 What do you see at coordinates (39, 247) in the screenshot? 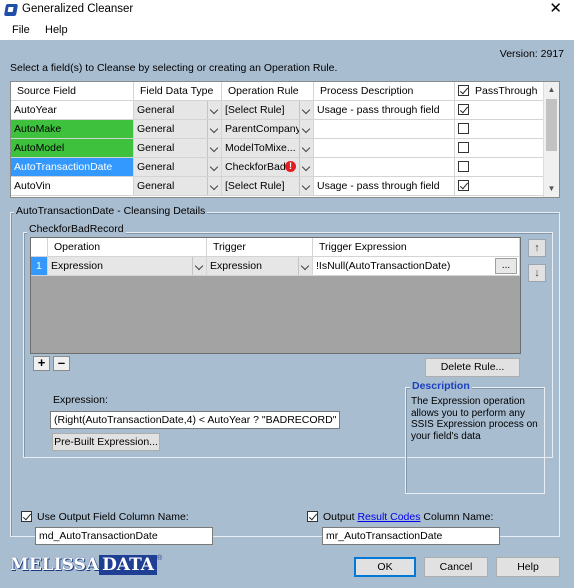
I see `rules-header-corner` at bounding box center [39, 247].